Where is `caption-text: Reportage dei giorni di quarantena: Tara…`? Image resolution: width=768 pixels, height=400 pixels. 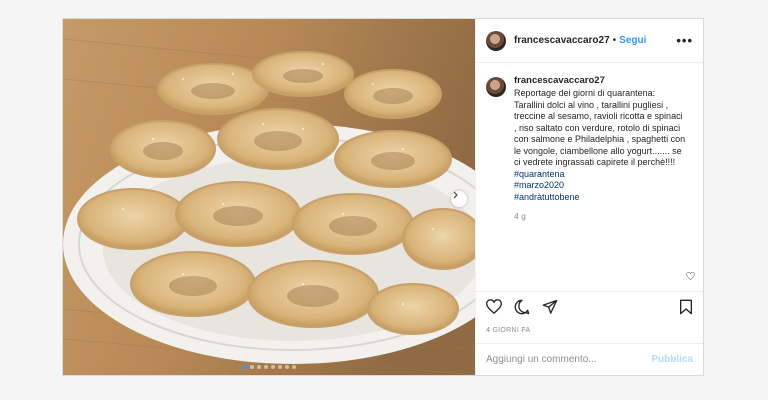
caption-text: Reportage dei giorni di quarantena: Tara… is located at coordinates (600, 127).